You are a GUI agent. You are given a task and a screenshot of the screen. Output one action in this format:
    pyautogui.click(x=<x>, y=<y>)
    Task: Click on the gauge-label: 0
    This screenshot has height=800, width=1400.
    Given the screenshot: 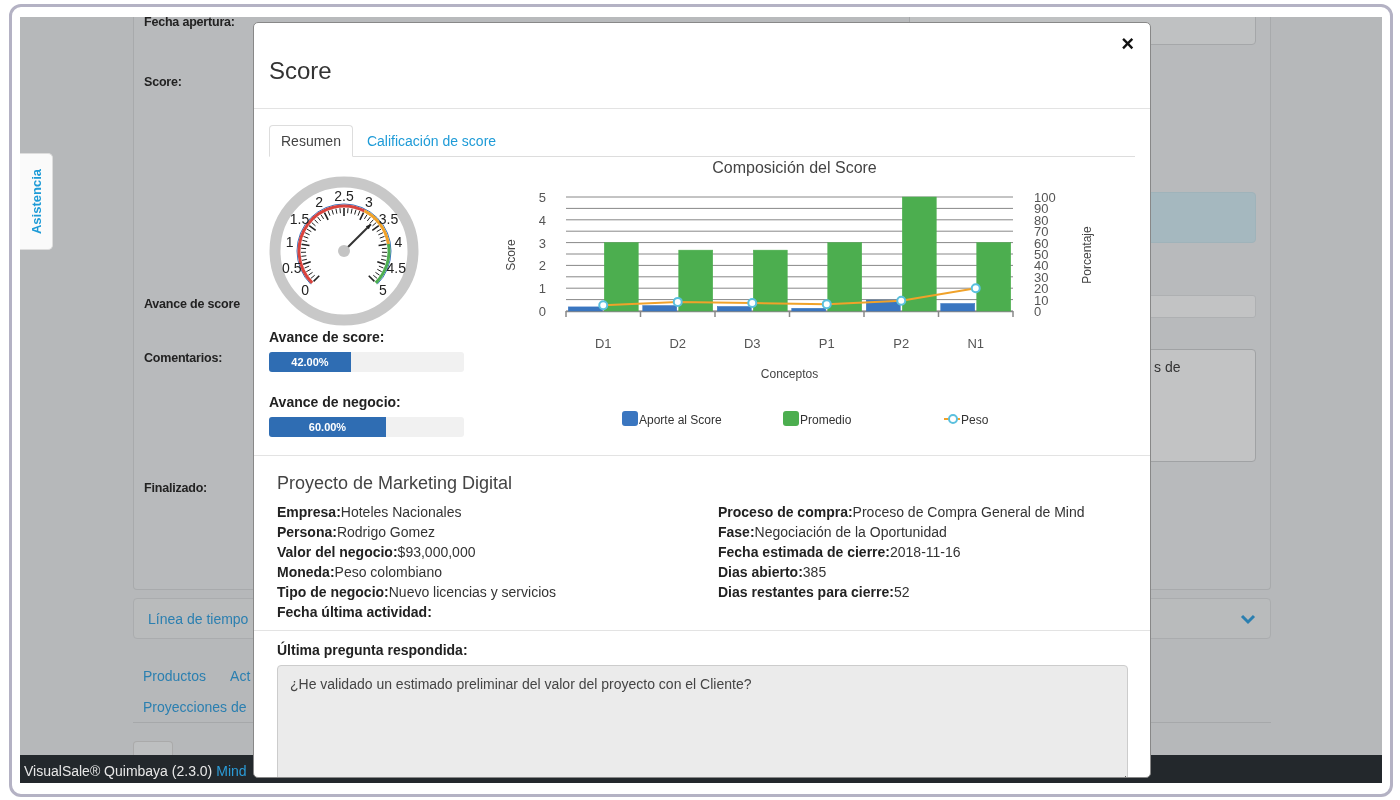 What is the action you would take?
    pyautogui.click(x=305, y=289)
    